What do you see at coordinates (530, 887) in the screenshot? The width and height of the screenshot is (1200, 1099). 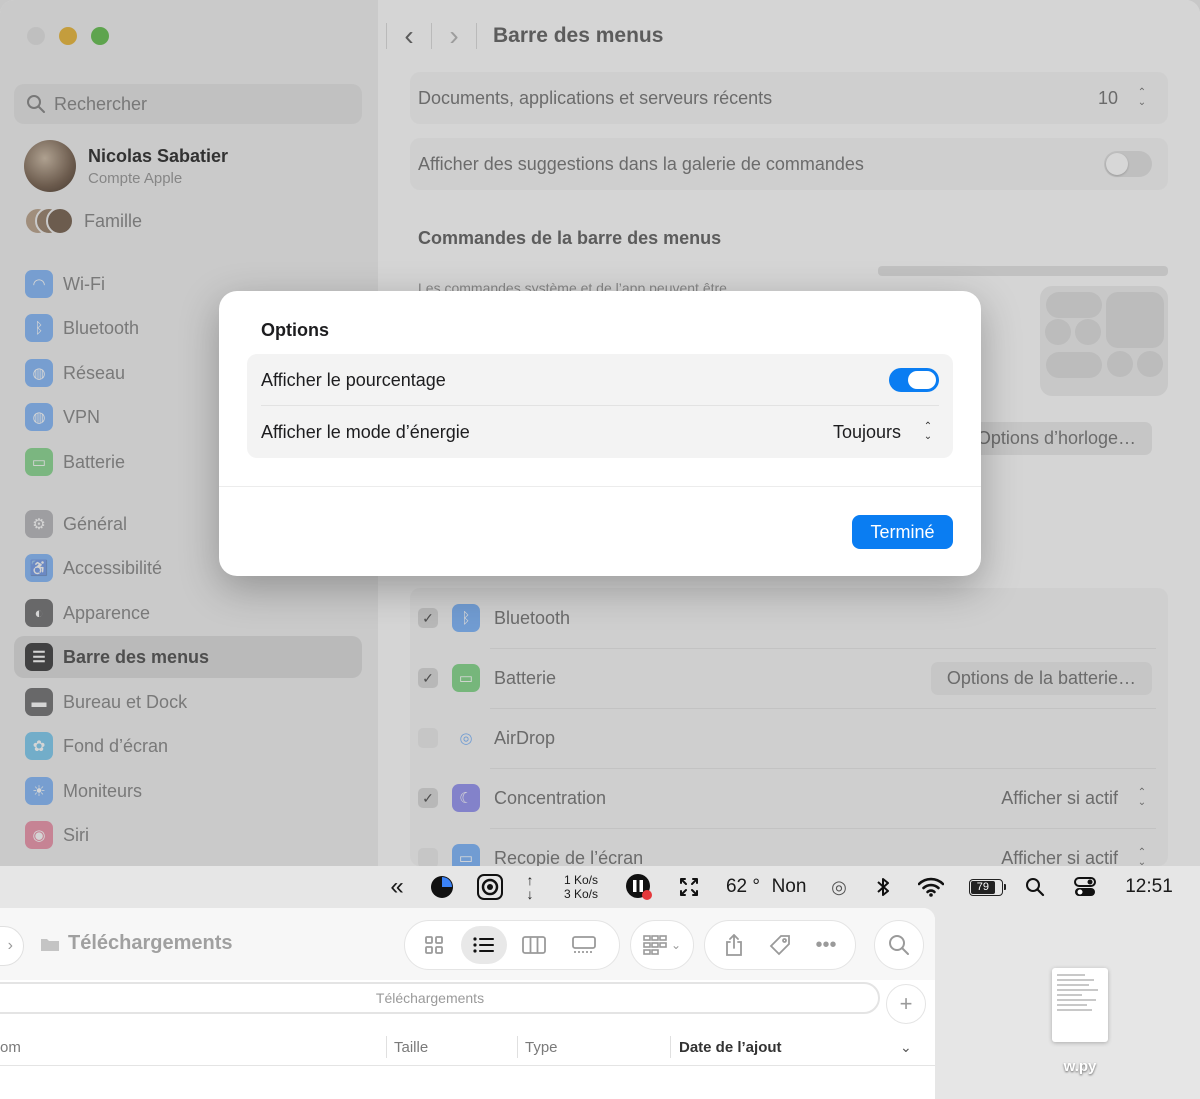 I see `network-arrows-icon: ↑ ↓` at bounding box center [530, 887].